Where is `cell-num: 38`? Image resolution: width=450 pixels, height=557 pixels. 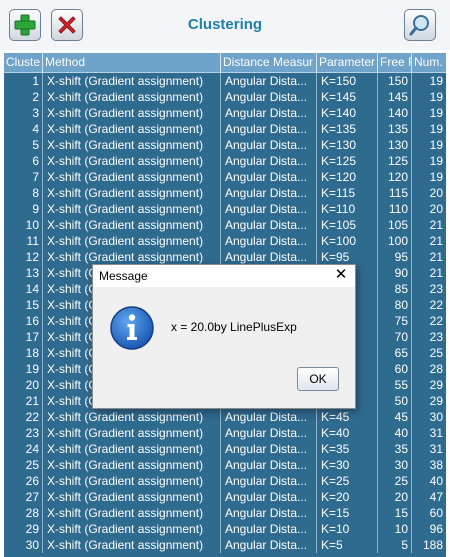 cell-num: 38 is located at coordinates (436, 465).